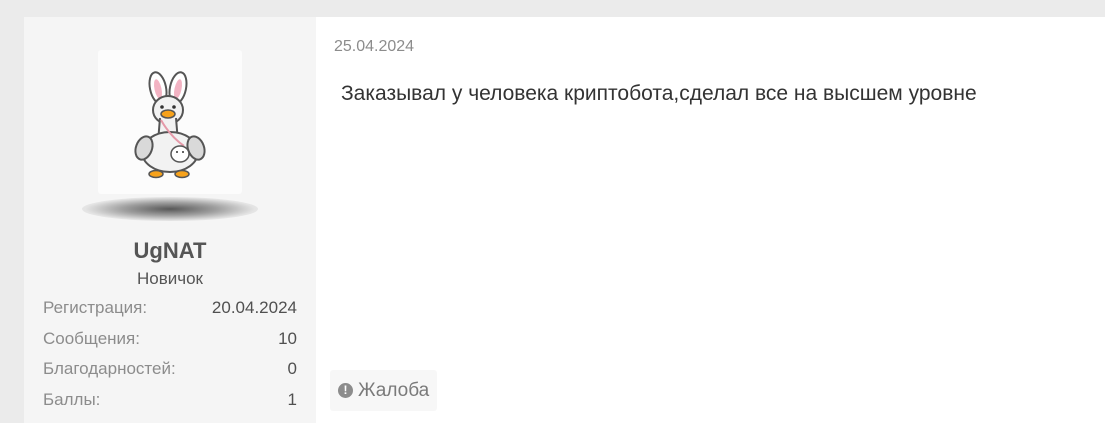  Describe the element at coordinates (170, 400) in the screenshot. I see `stat-points: Баллы: 1` at that location.